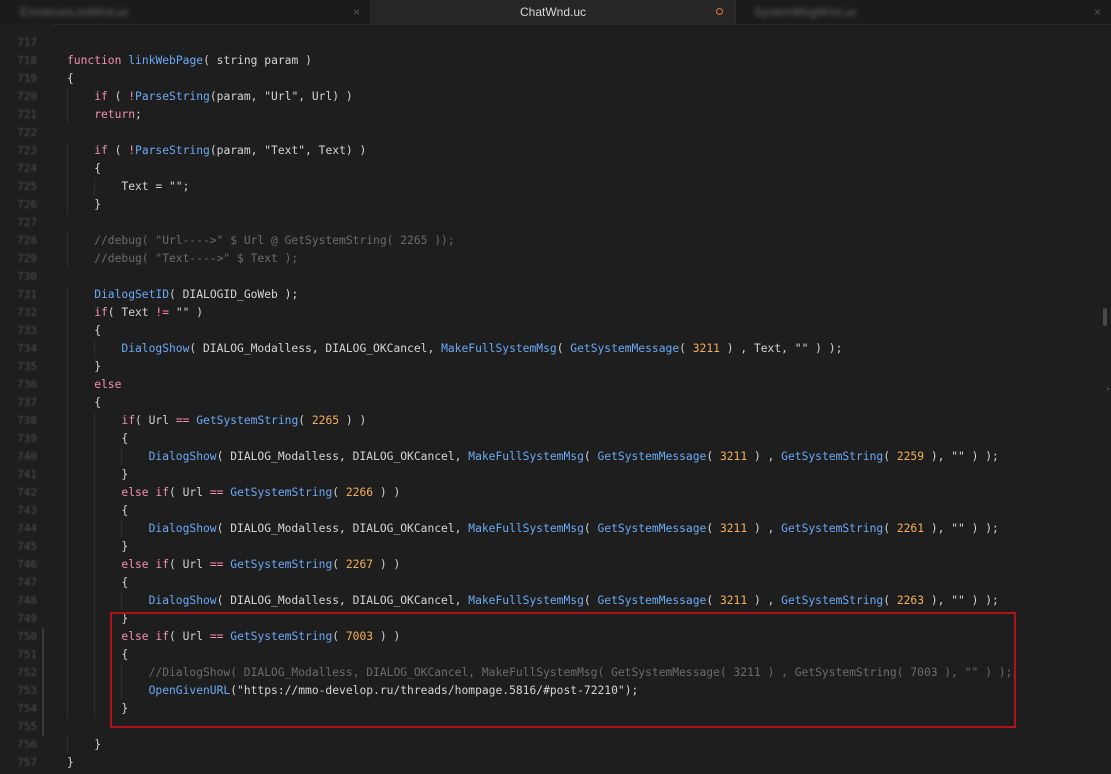 The image size is (1111, 774). I want to click on code-line: 738 if( Url == GetSystemString( 2265 ) ), so click(550, 421).